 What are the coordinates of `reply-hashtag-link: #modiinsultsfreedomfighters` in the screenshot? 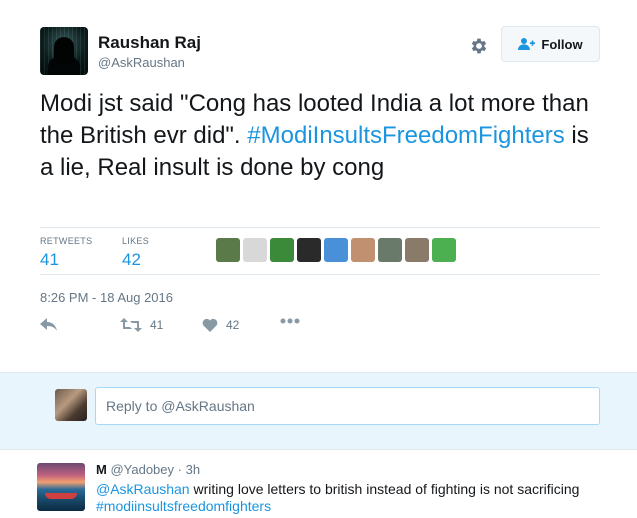 It's located at (183, 506).